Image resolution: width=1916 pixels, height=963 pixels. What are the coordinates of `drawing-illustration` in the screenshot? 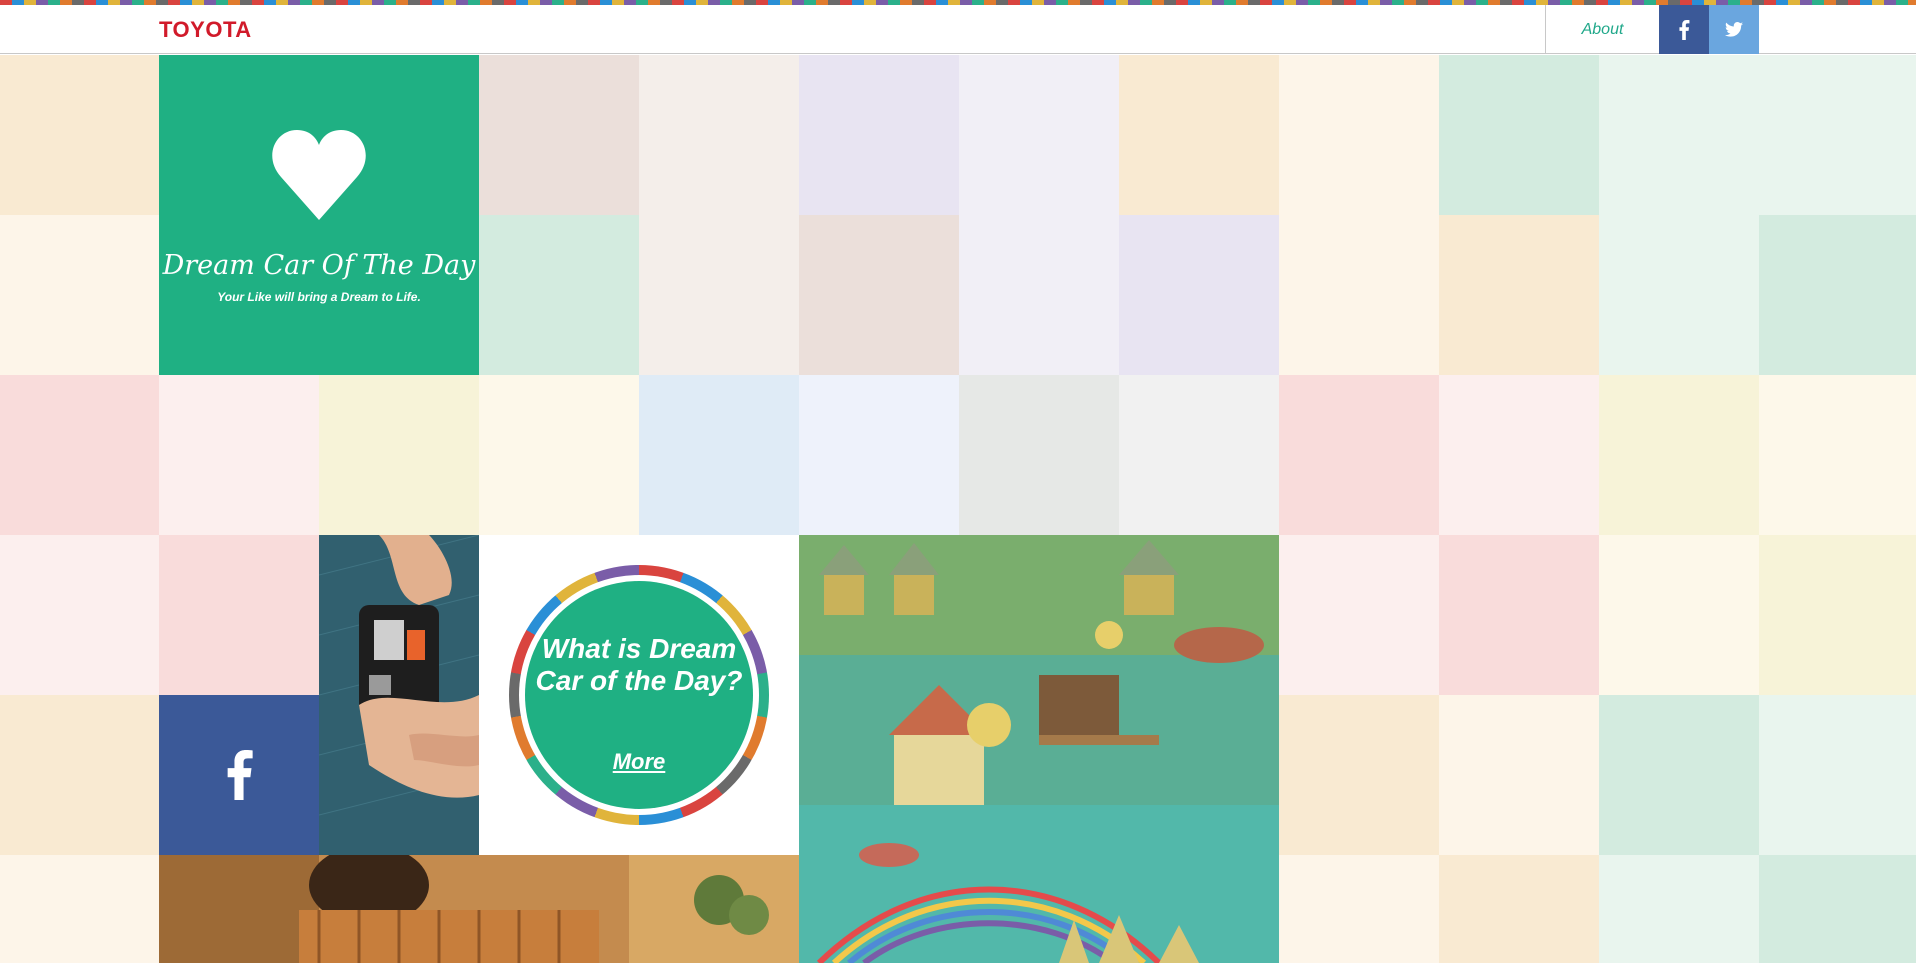 It's located at (1039, 749).